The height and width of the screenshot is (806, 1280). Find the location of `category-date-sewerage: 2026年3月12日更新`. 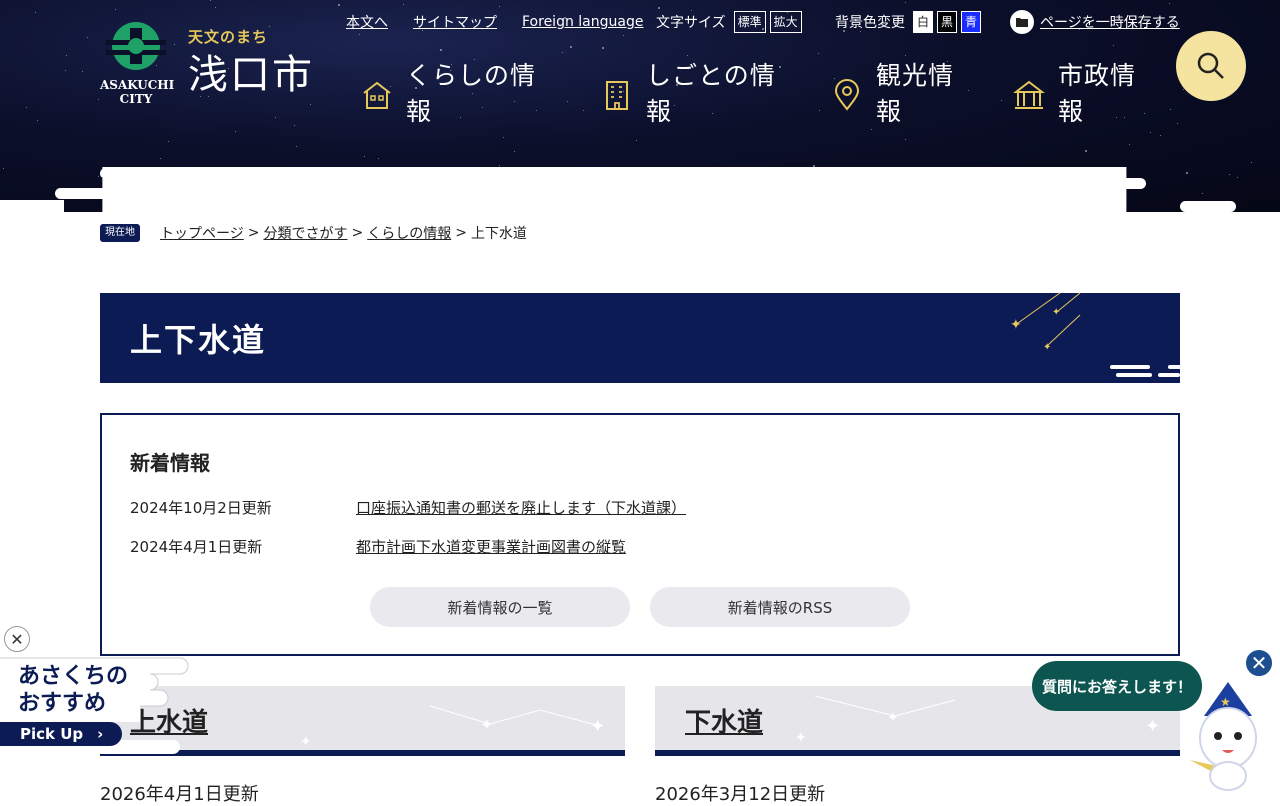

category-date-sewerage: 2026年3月12日更新 is located at coordinates (740, 794).